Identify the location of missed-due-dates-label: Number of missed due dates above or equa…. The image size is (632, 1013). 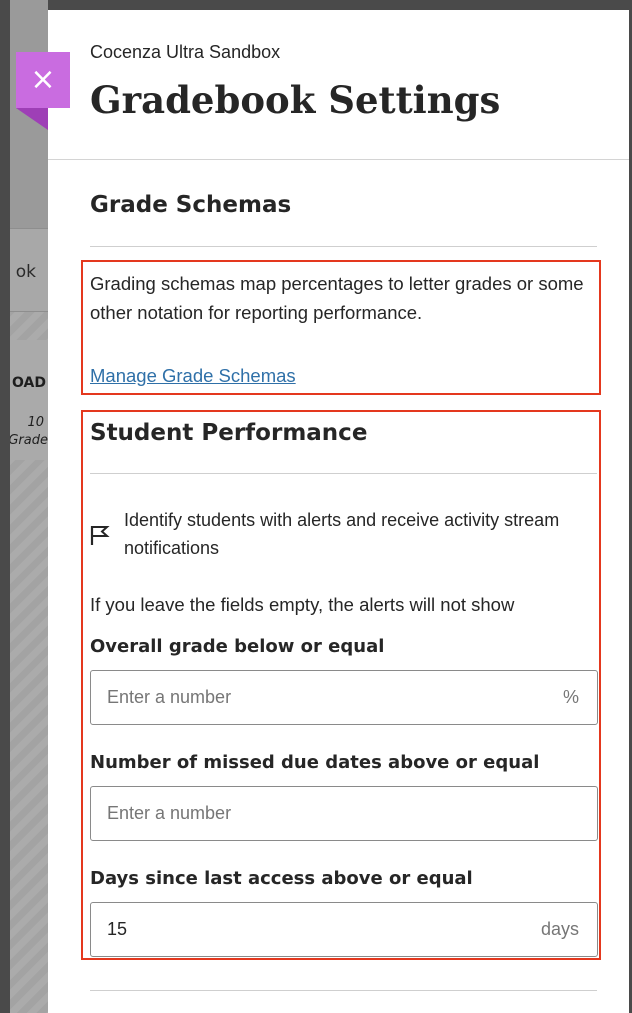
(315, 762).